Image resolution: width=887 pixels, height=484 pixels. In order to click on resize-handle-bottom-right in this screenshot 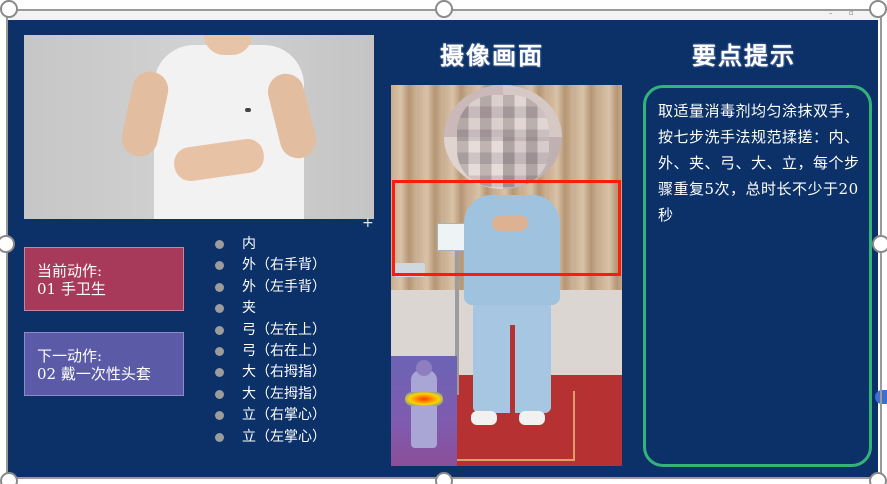, I will do `click(878, 478)`.